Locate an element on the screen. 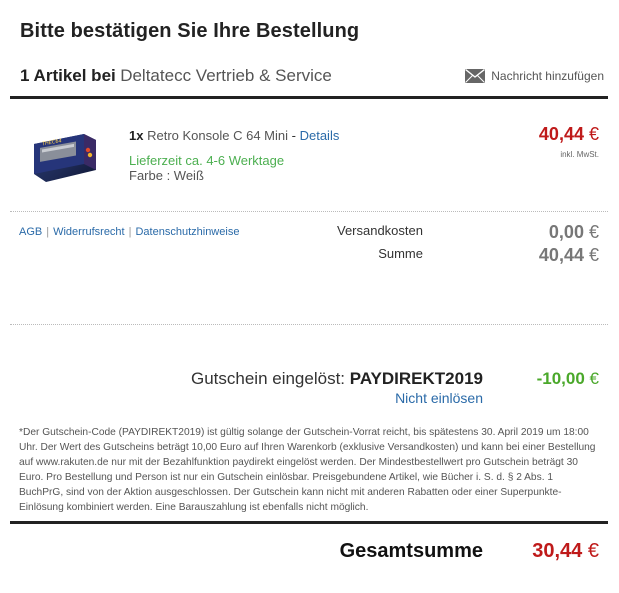 The image size is (619, 593). envelope-icon is located at coordinates (475, 76).